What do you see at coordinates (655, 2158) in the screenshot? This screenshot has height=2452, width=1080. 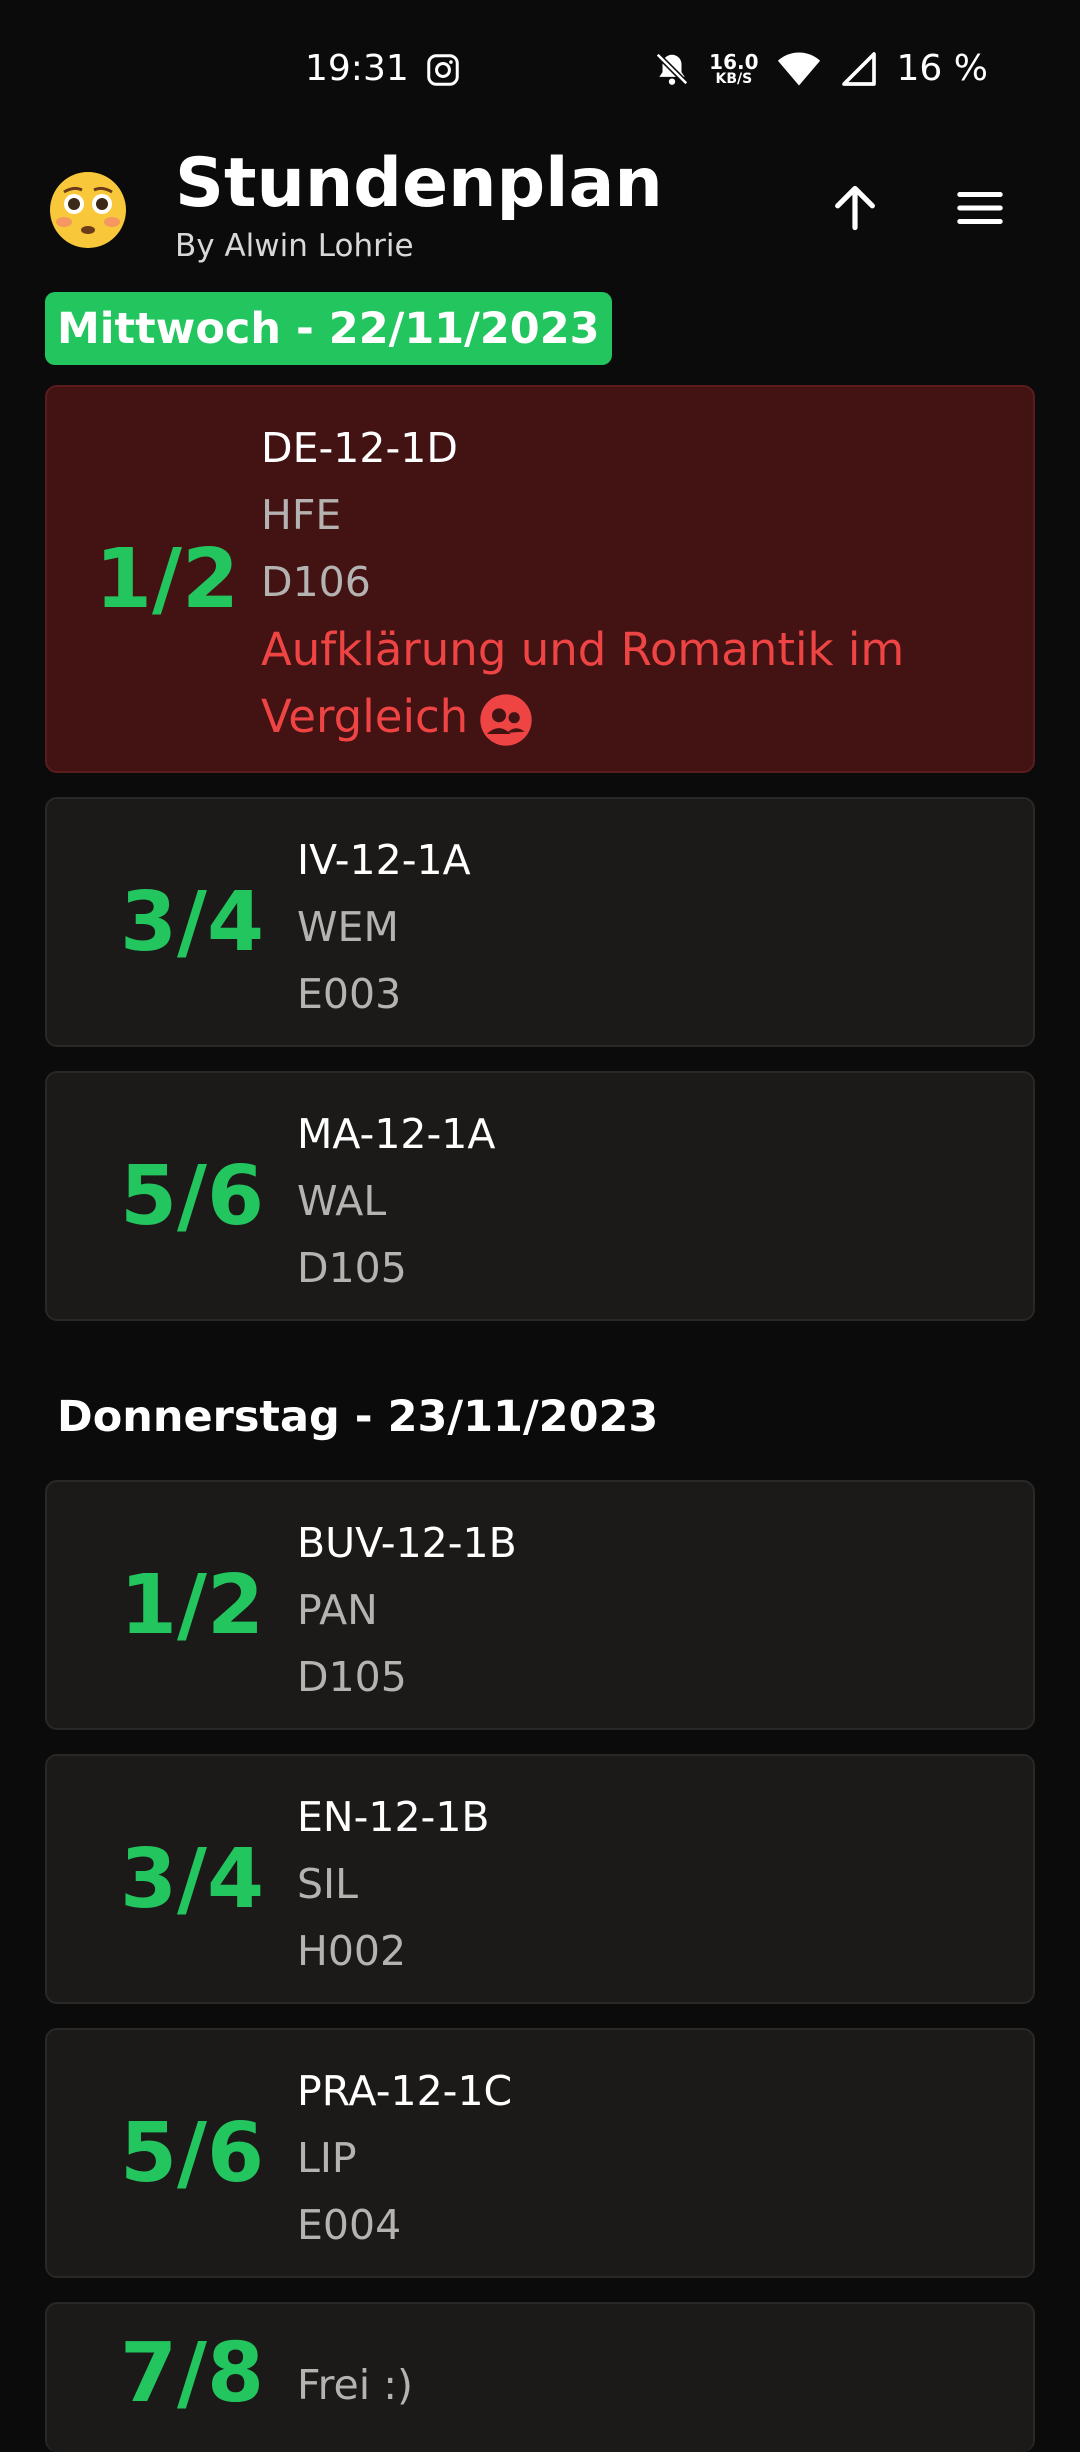 I see `lesson-details: PRA-12-1C LIP E004` at bounding box center [655, 2158].